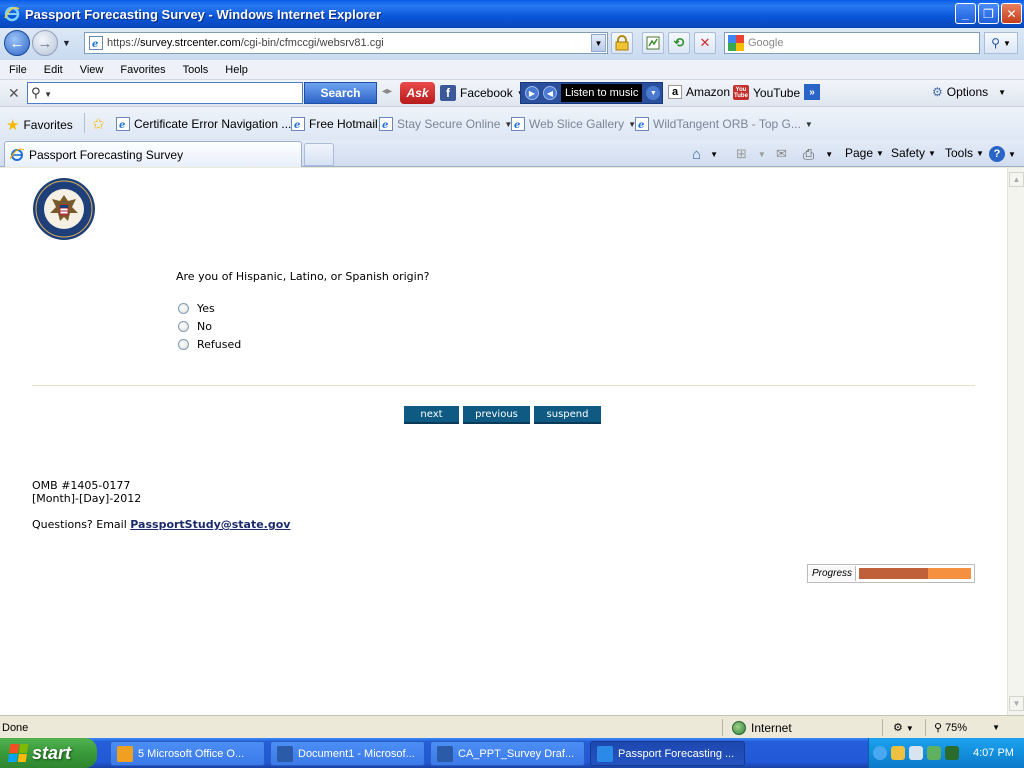 Image resolution: width=1024 pixels, height=768 pixels. I want to click on minimize-button: _, so click(965, 13).